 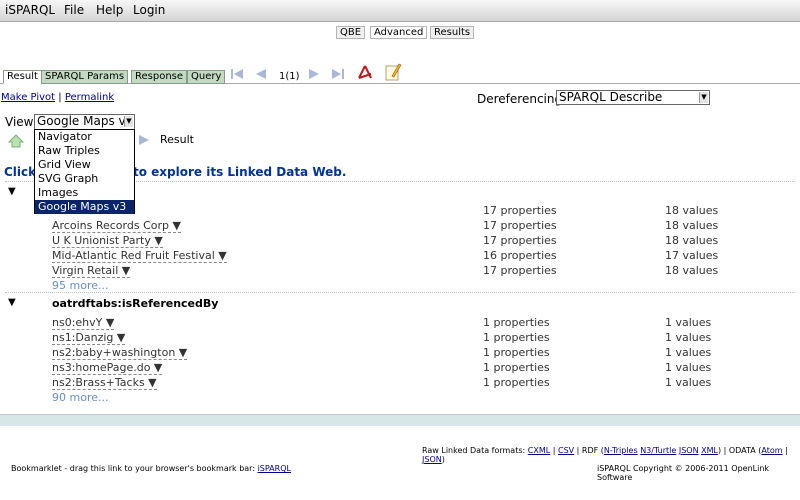 I want to click on ntriples-link: N-Triples, so click(x=621, y=450).